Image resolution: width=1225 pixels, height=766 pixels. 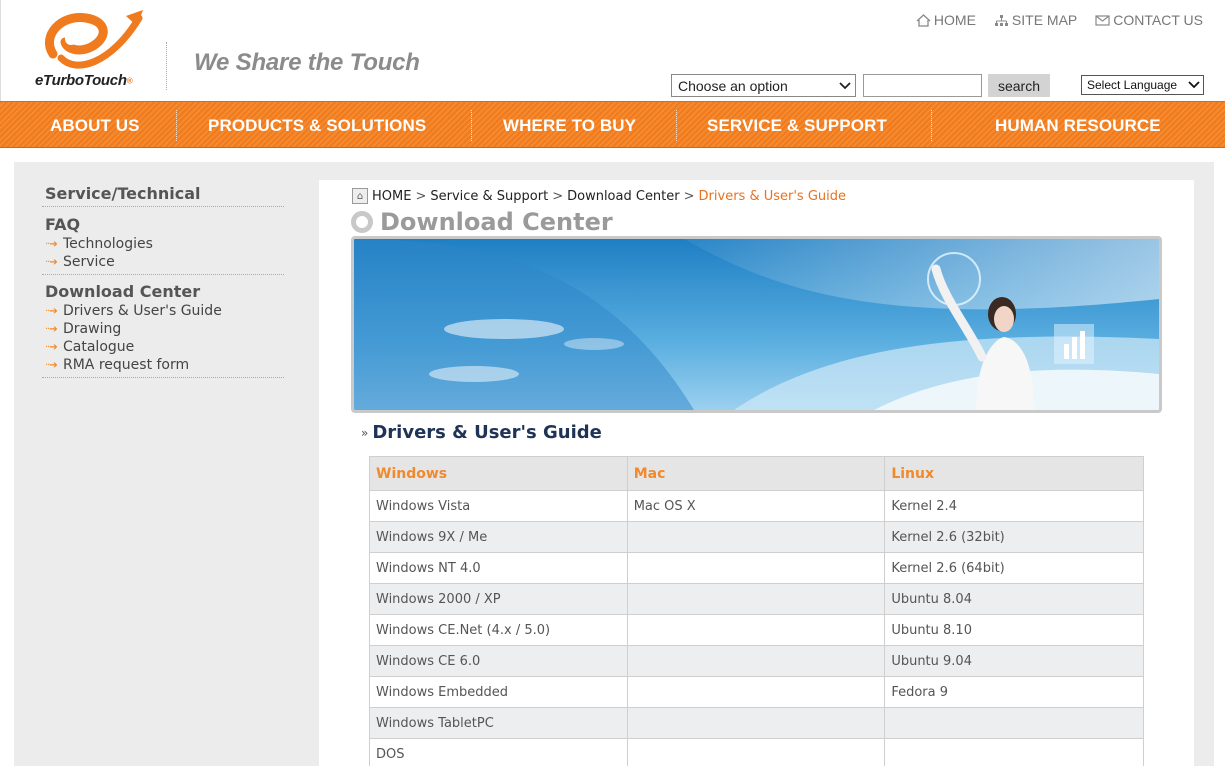 I want to click on table-cell: DOS, so click(x=498, y=752).